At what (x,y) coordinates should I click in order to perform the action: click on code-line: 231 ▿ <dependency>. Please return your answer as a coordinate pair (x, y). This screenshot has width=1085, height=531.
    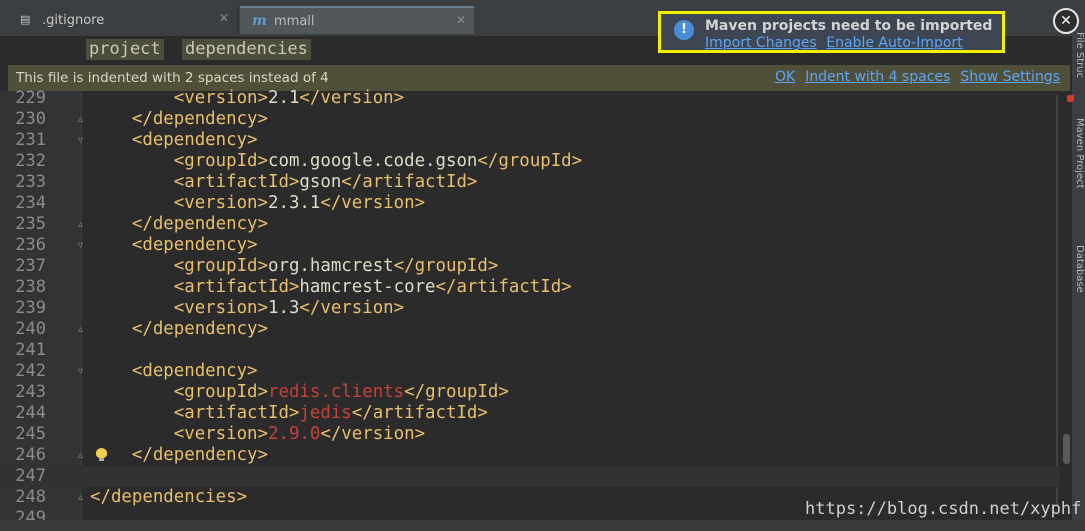
    Looking at the image, I should click on (530, 140).